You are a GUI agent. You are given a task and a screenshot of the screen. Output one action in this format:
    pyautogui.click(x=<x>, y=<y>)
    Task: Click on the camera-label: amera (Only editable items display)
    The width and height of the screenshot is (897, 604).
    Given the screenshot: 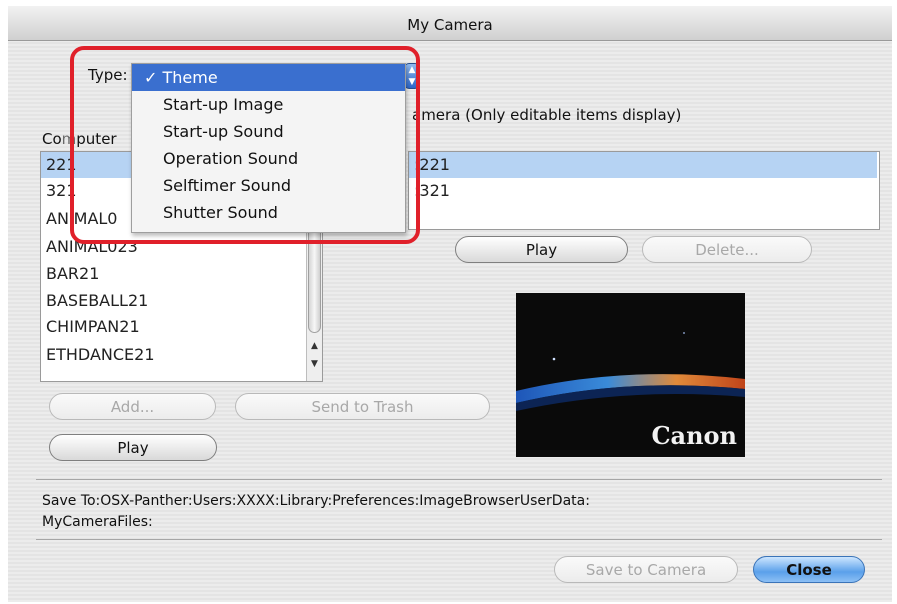 What is the action you would take?
    pyautogui.click(x=547, y=115)
    